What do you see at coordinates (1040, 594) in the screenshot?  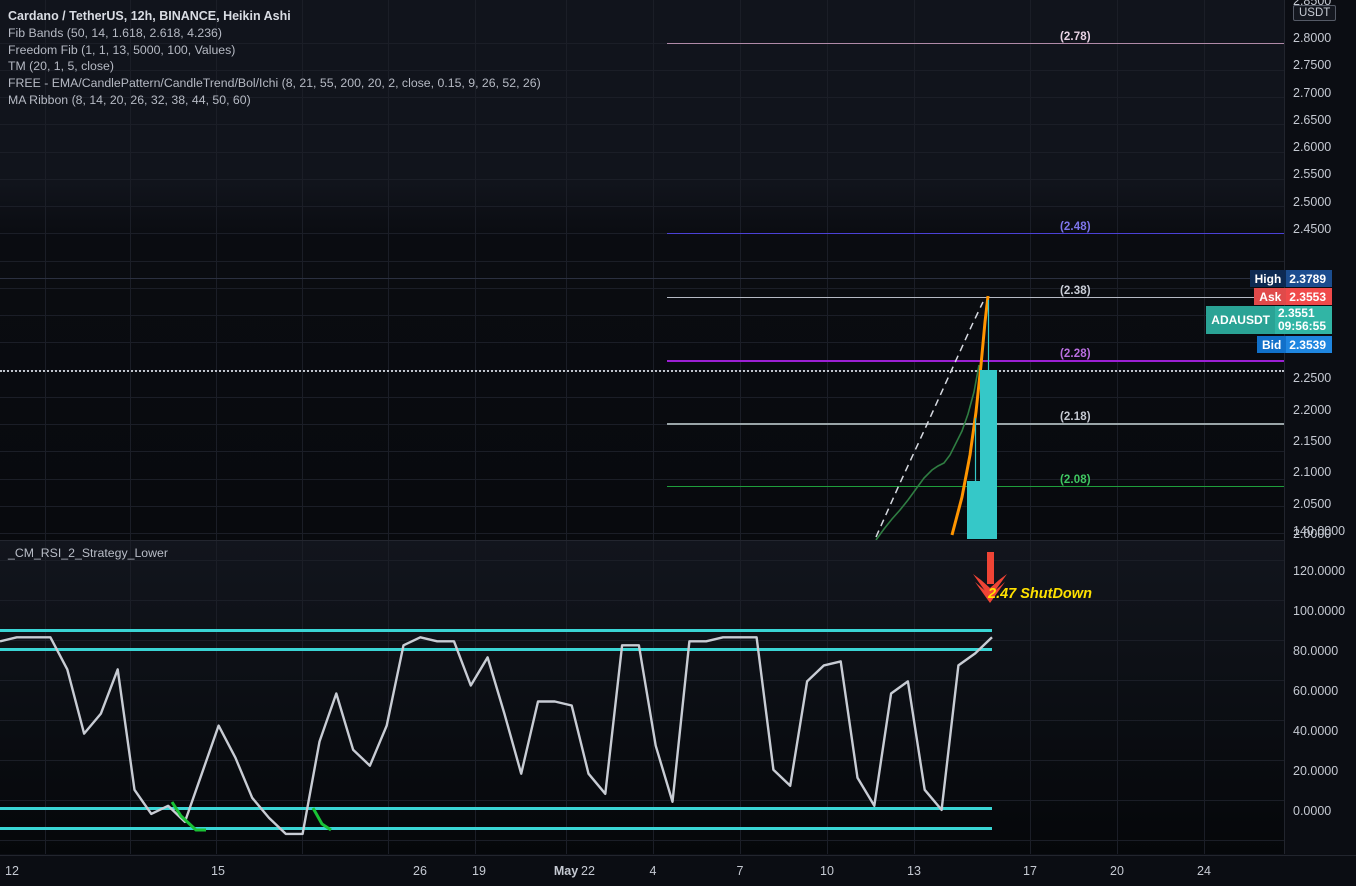 I see `shutdown-annotation-label: 2.47 ShutDown` at bounding box center [1040, 594].